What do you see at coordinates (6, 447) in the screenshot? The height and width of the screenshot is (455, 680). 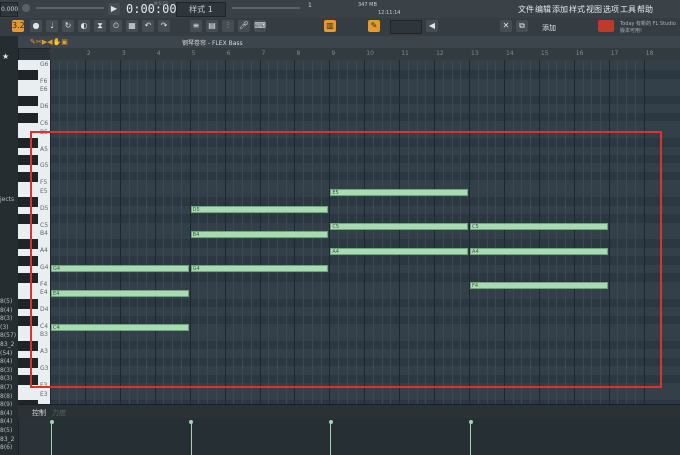 I see `browser-item: 8(6)` at bounding box center [6, 447].